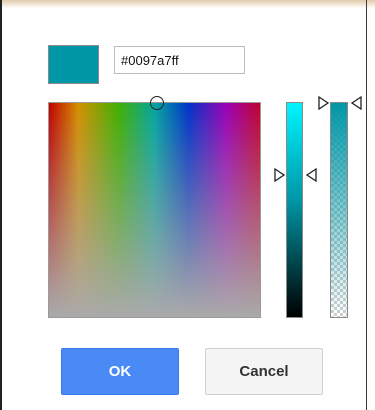 The width and height of the screenshot is (375, 410). I want to click on window-top-edge, so click(187, 4).